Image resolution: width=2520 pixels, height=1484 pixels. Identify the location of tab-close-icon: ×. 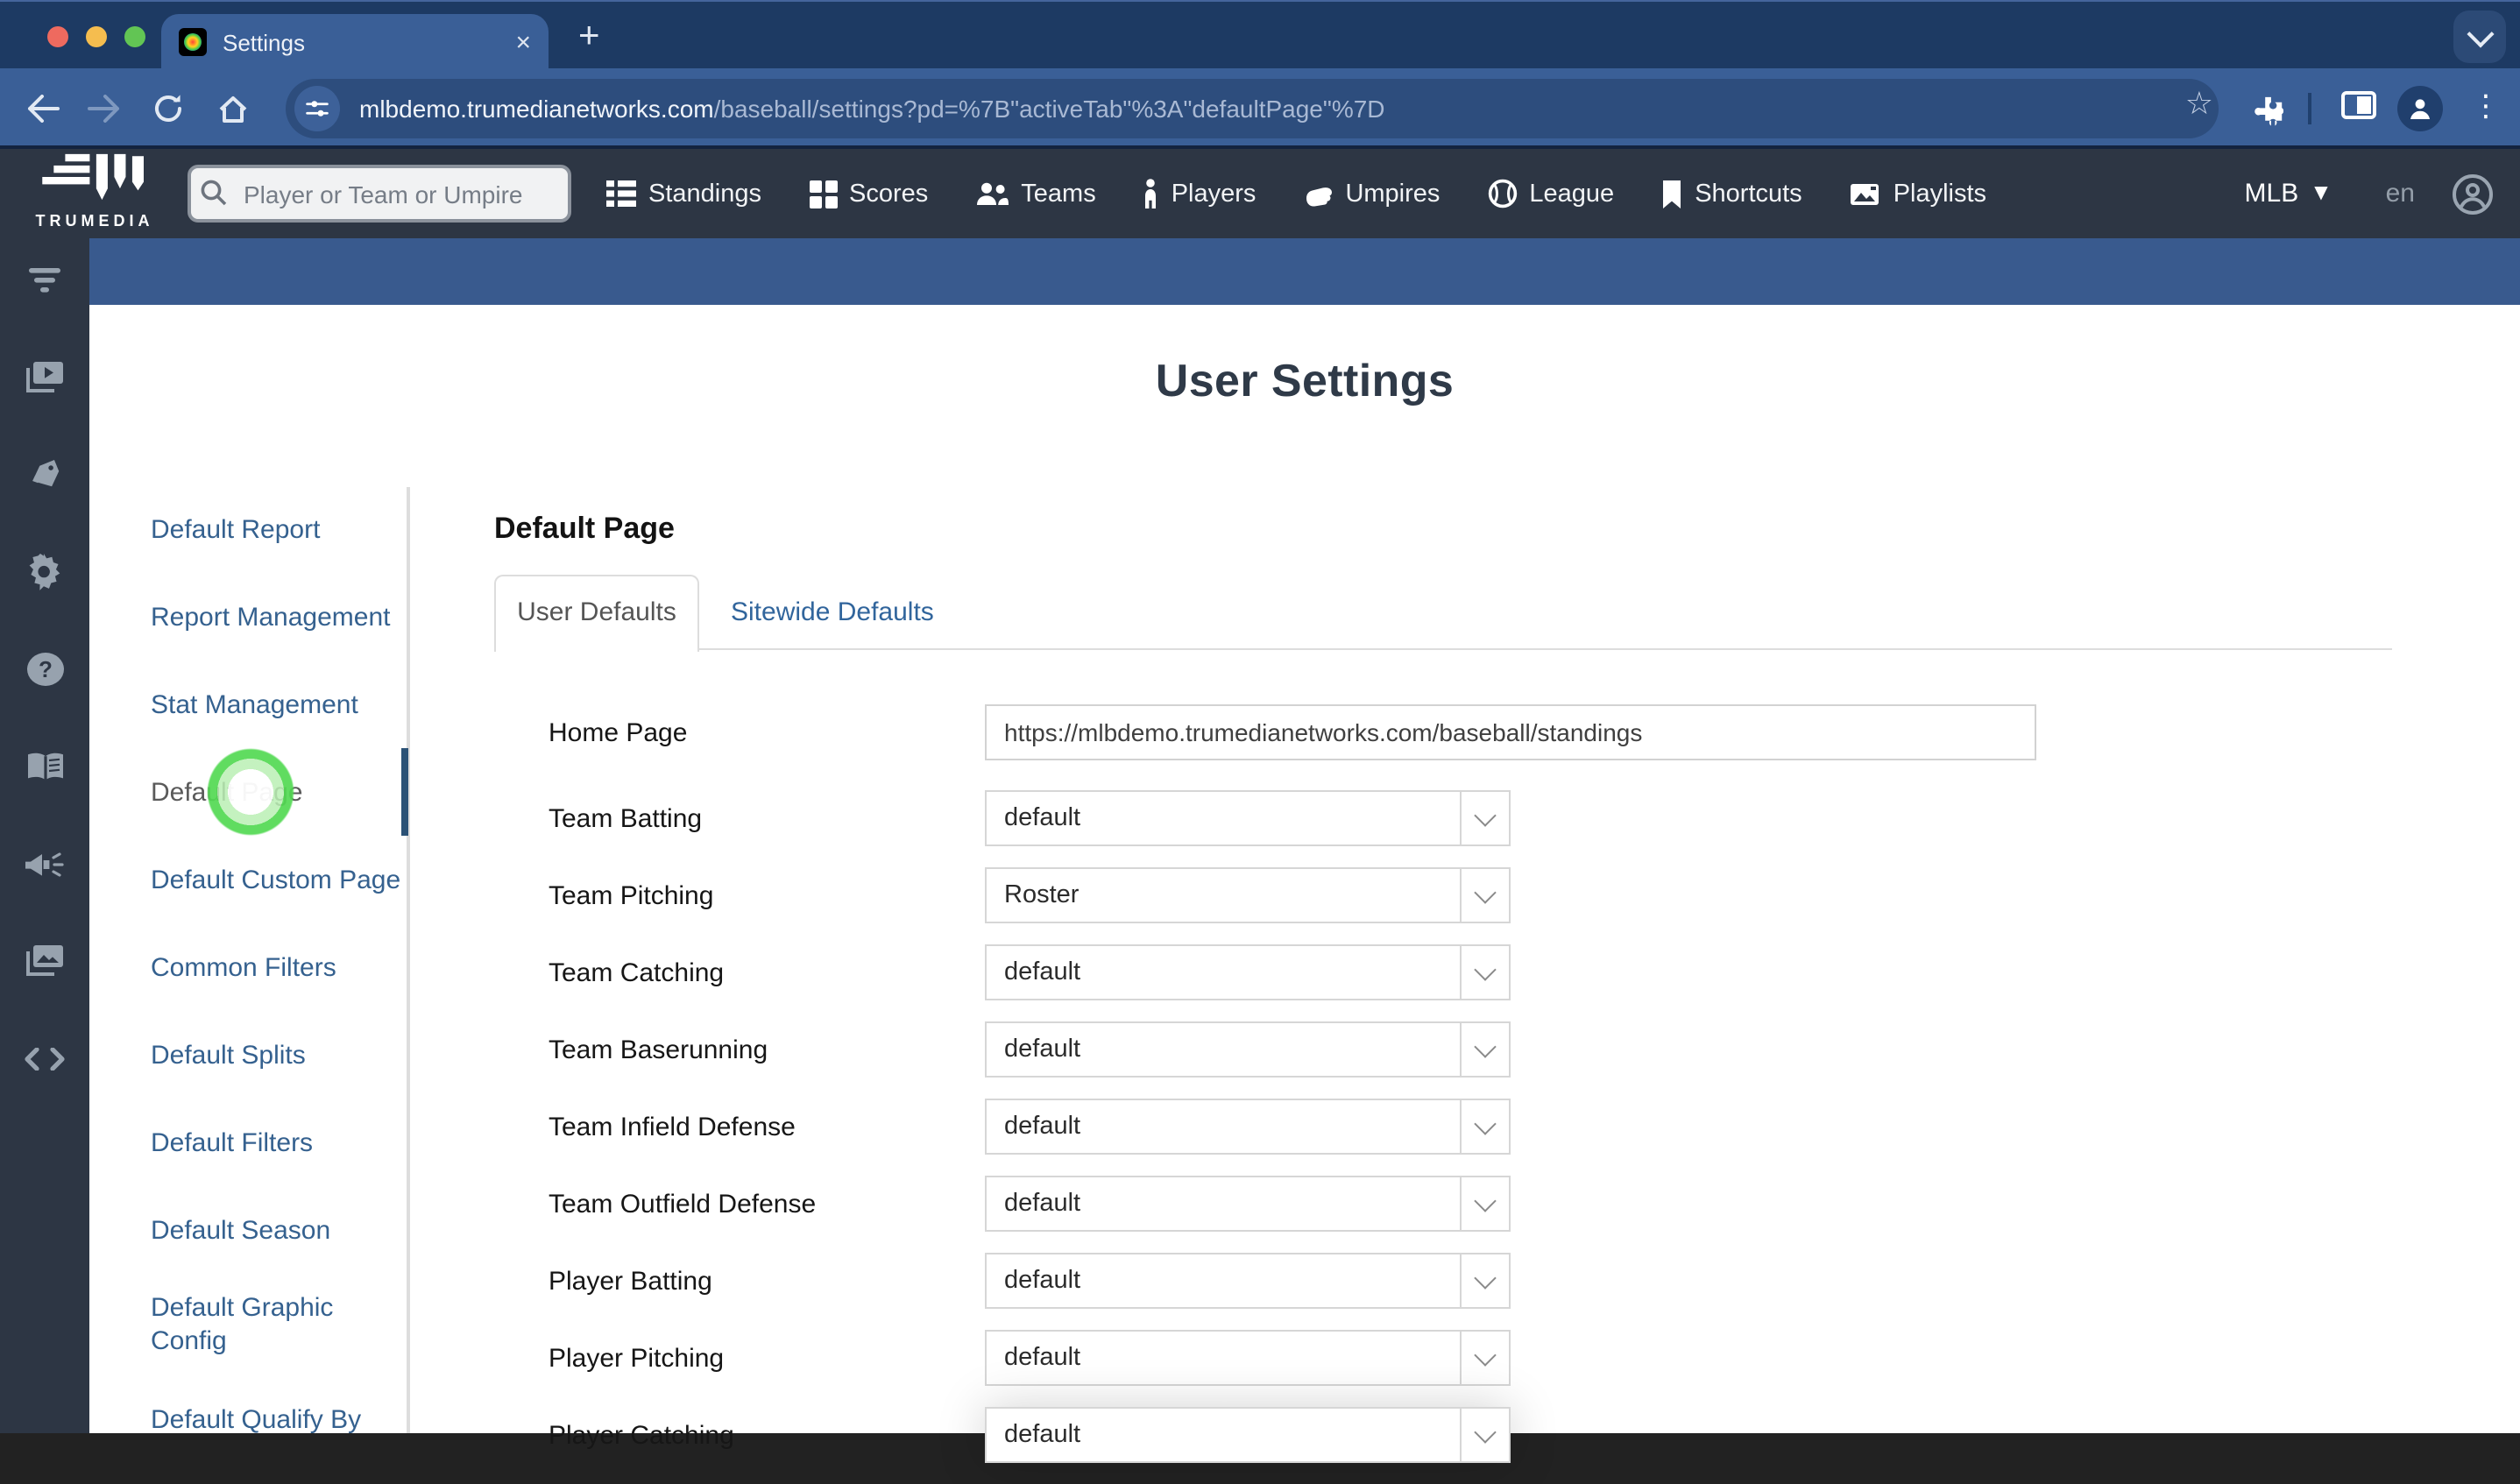
(523, 42).